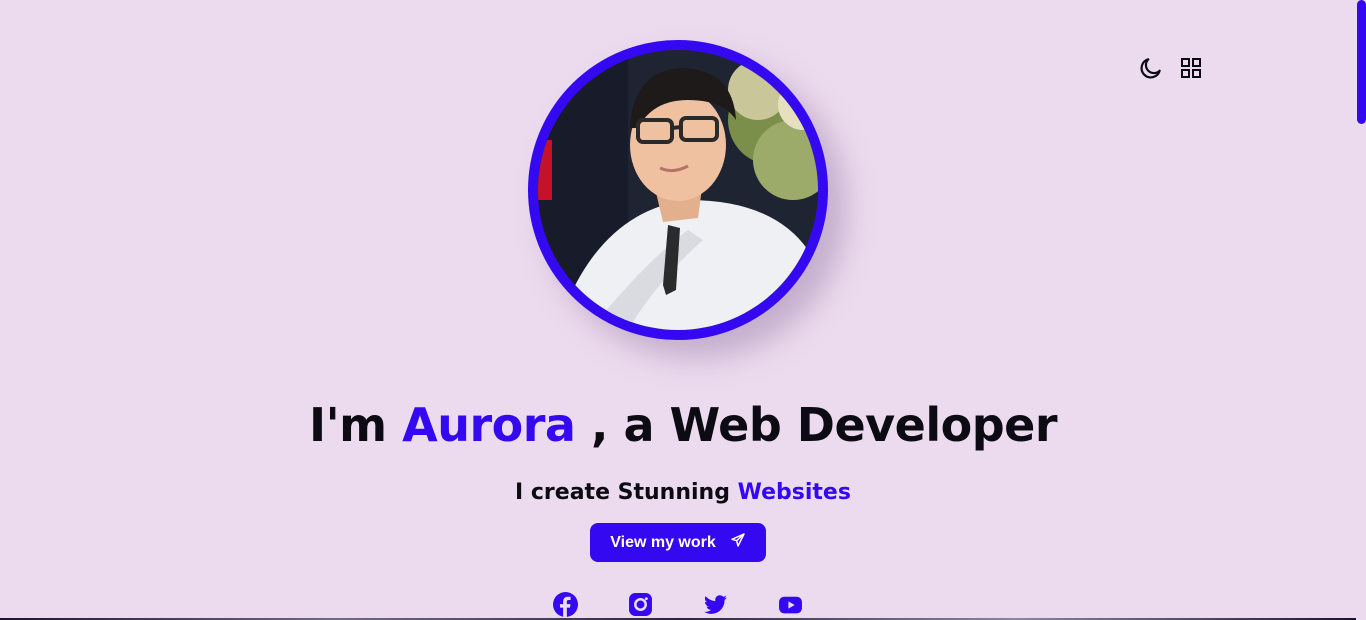 Image resolution: width=1366 pixels, height=620 pixels. I want to click on cta-label: View my work, so click(663, 542).